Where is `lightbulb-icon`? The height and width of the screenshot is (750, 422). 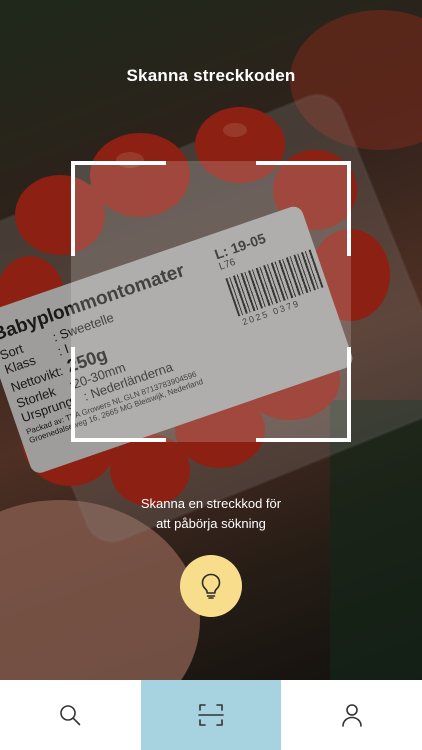
lightbulb-icon is located at coordinates (211, 586).